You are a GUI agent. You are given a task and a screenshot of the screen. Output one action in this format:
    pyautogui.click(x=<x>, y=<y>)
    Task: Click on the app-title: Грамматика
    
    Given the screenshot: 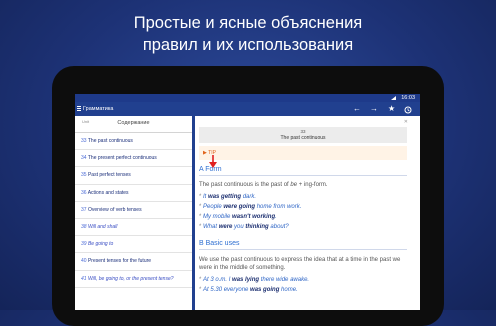 What is the action you would take?
    pyautogui.click(x=98, y=109)
    